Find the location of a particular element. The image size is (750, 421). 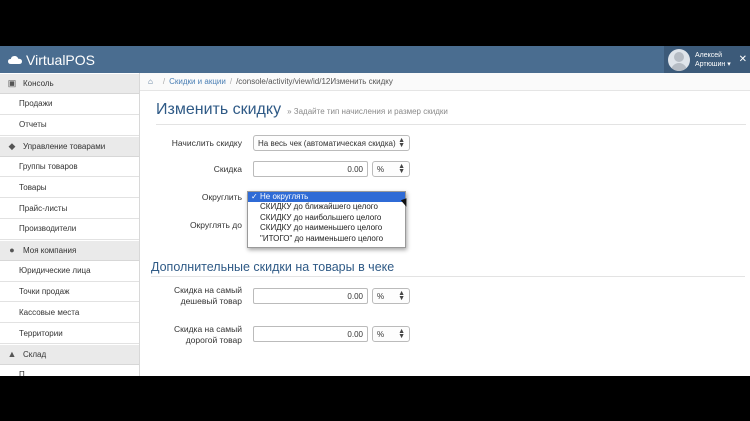

dashboard-icon: ▣ is located at coordinates (12, 83).